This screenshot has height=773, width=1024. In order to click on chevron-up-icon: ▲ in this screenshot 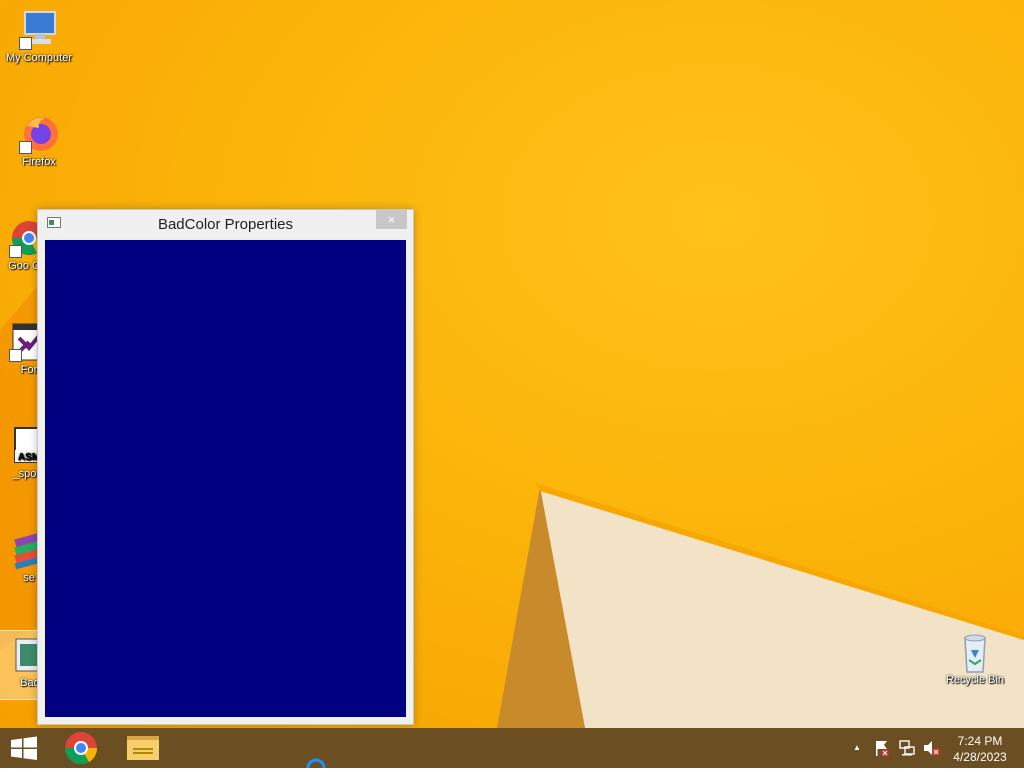, I will do `click(857, 747)`.